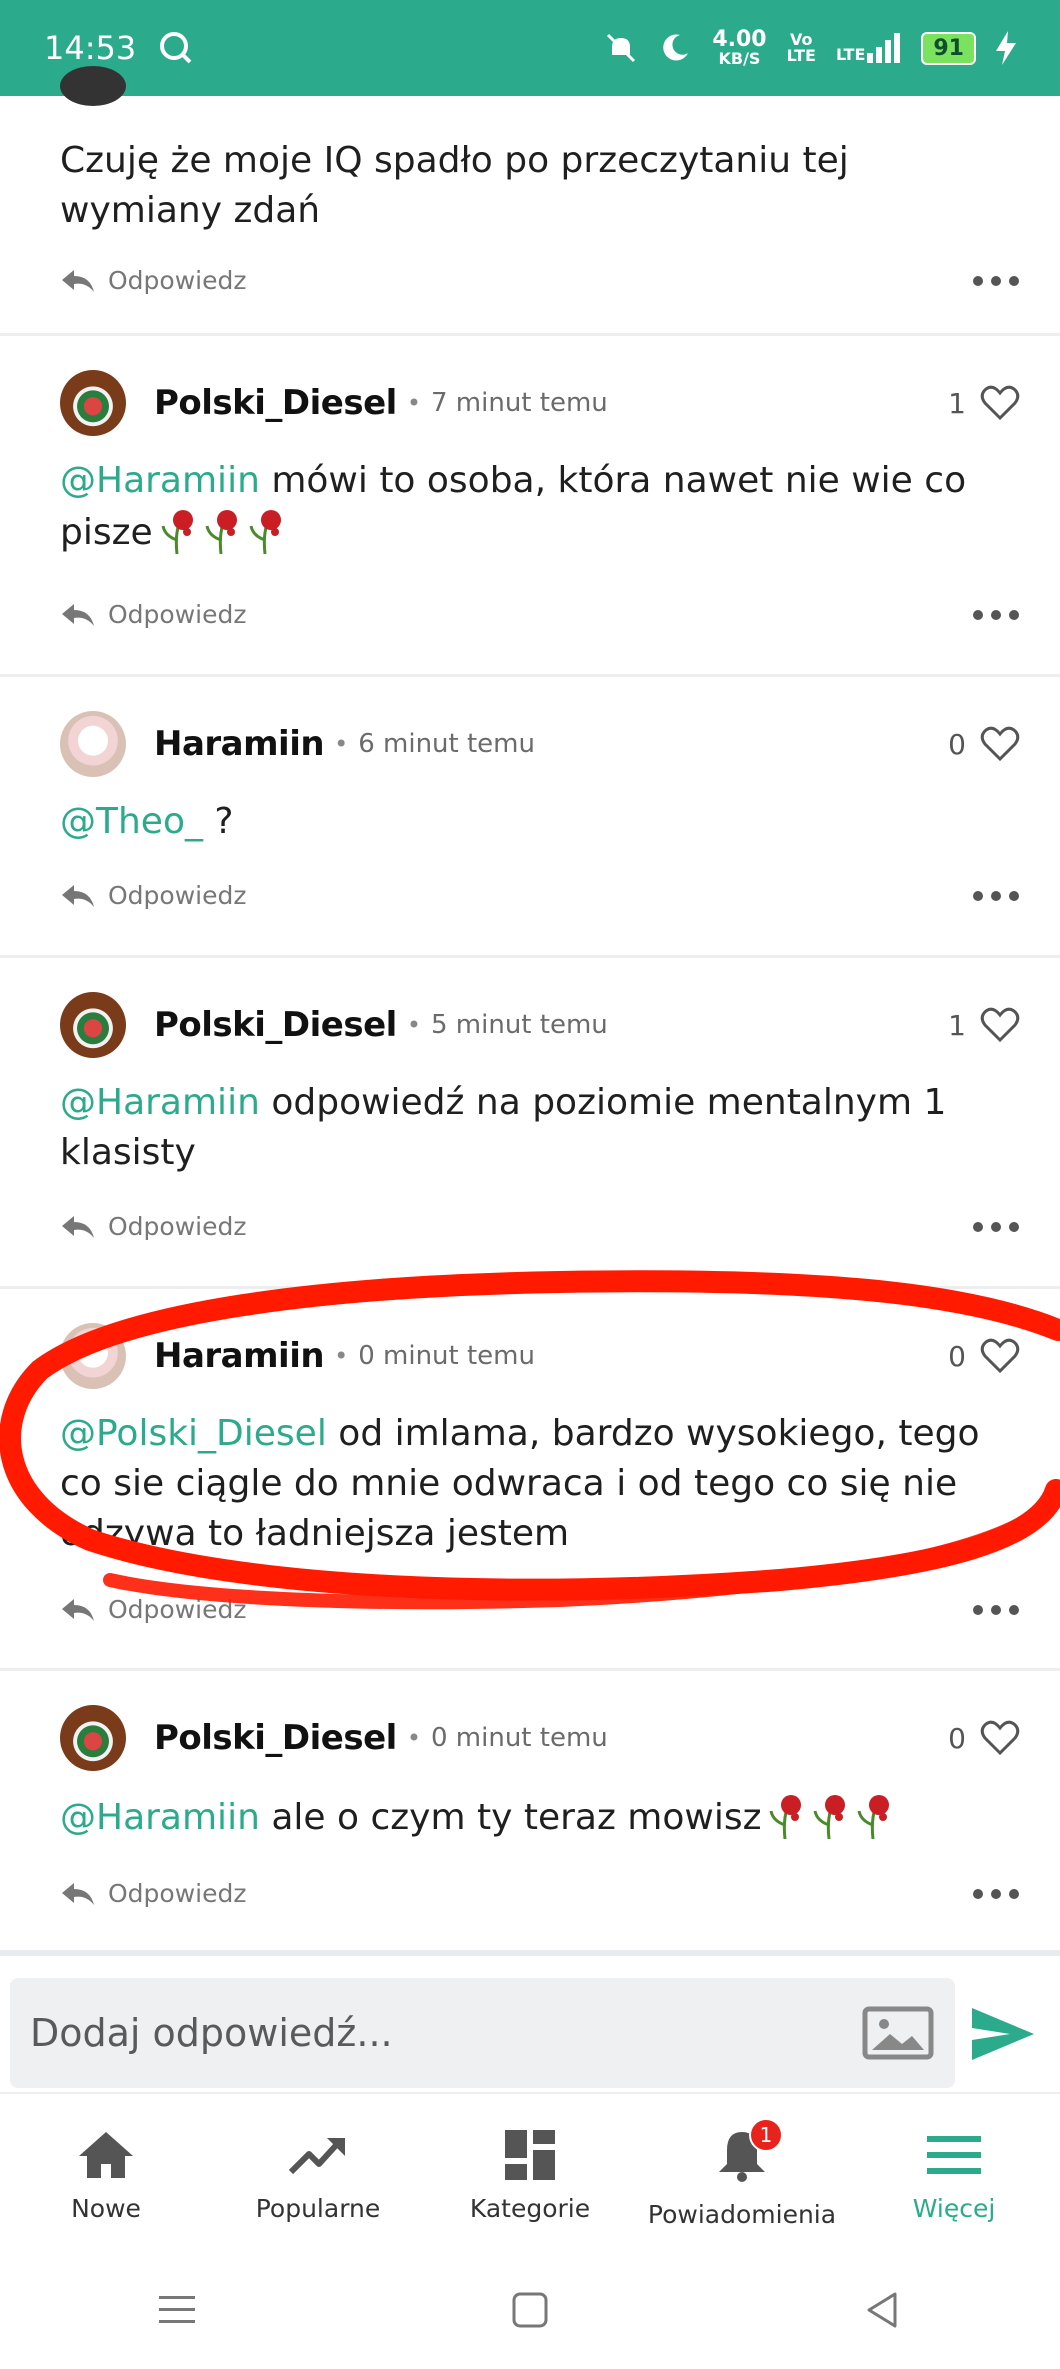 This screenshot has width=1060, height=2369. Describe the element at coordinates (106, 2155) in the screenshot. I see `home-icon` at that location.